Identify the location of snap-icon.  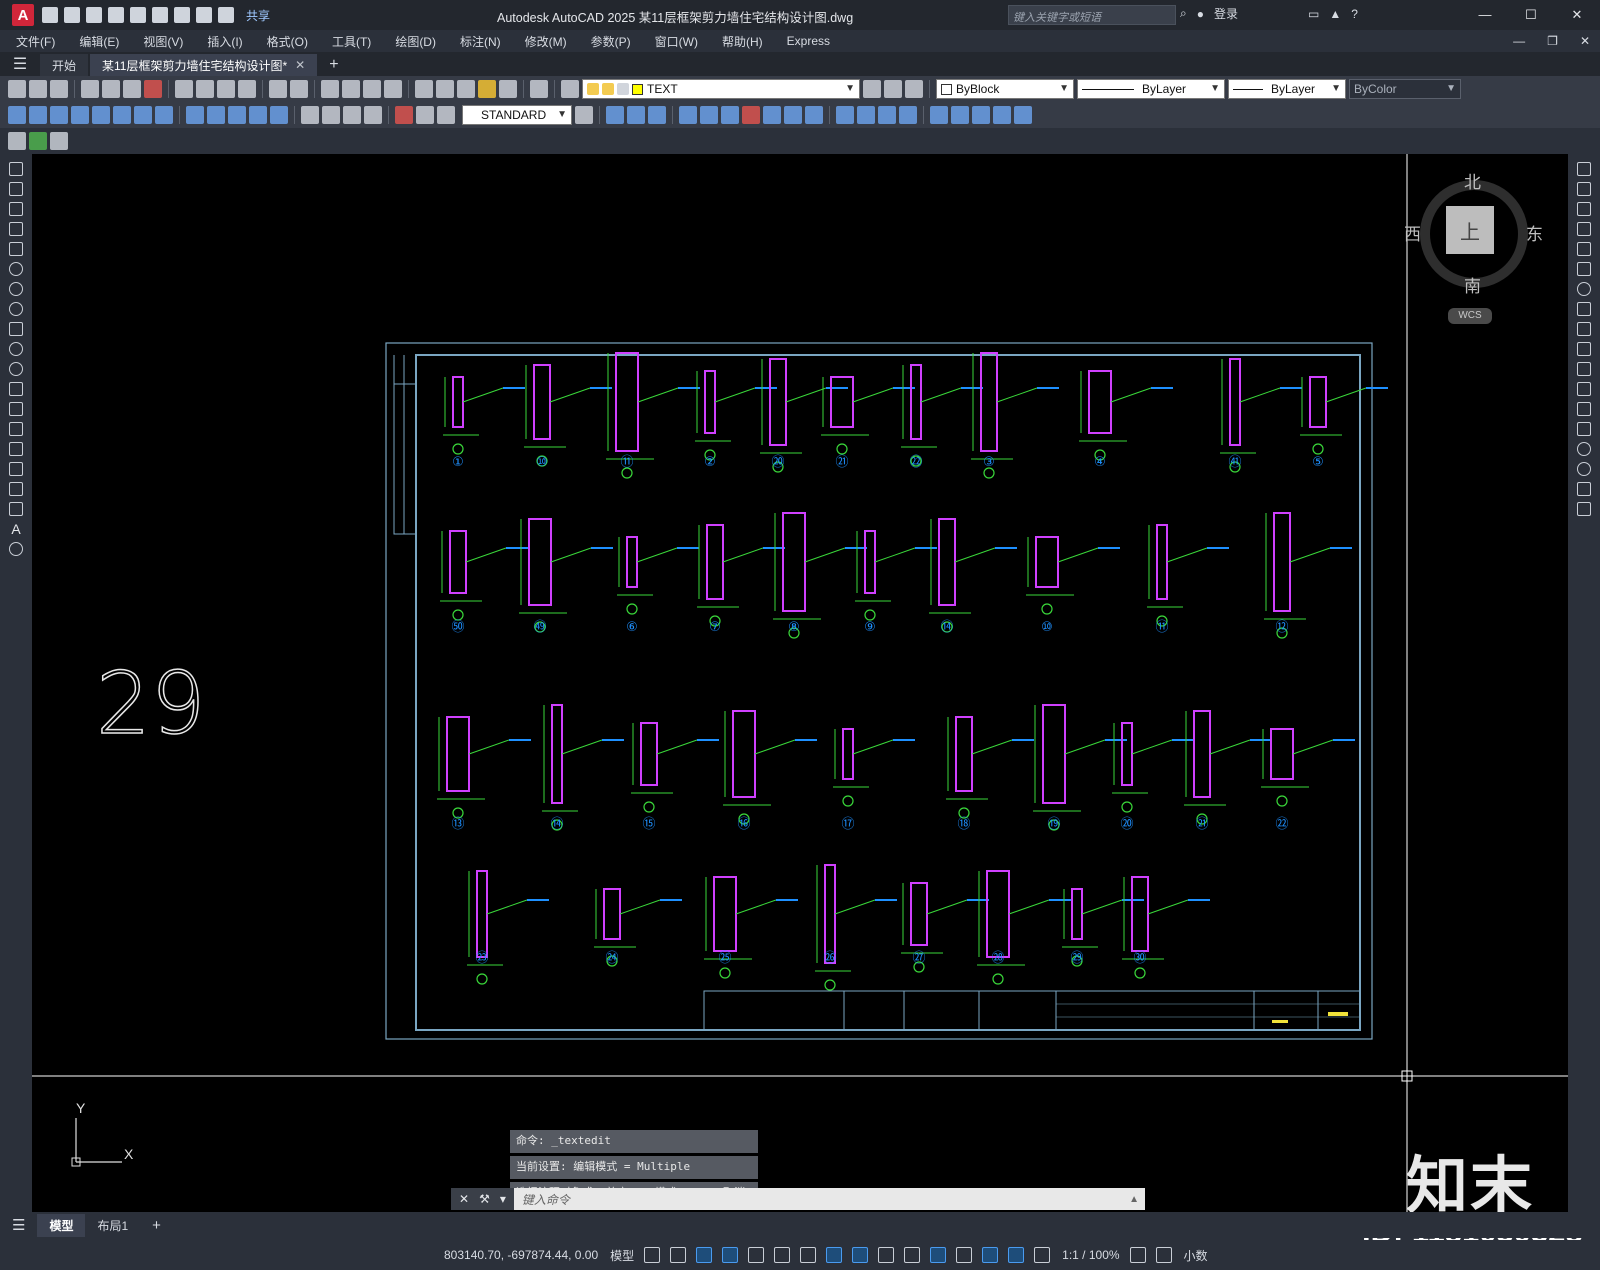
(678, 1255).